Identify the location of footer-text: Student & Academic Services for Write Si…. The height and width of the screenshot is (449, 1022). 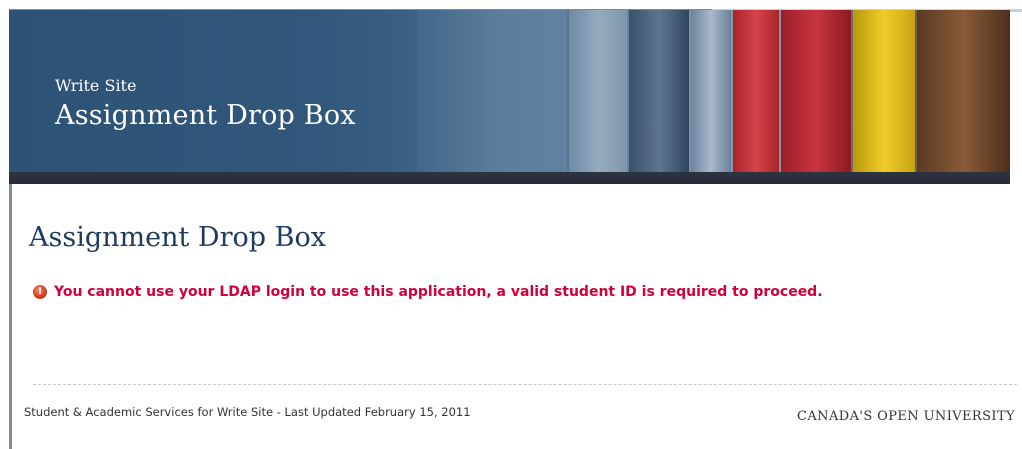
(247, 412).